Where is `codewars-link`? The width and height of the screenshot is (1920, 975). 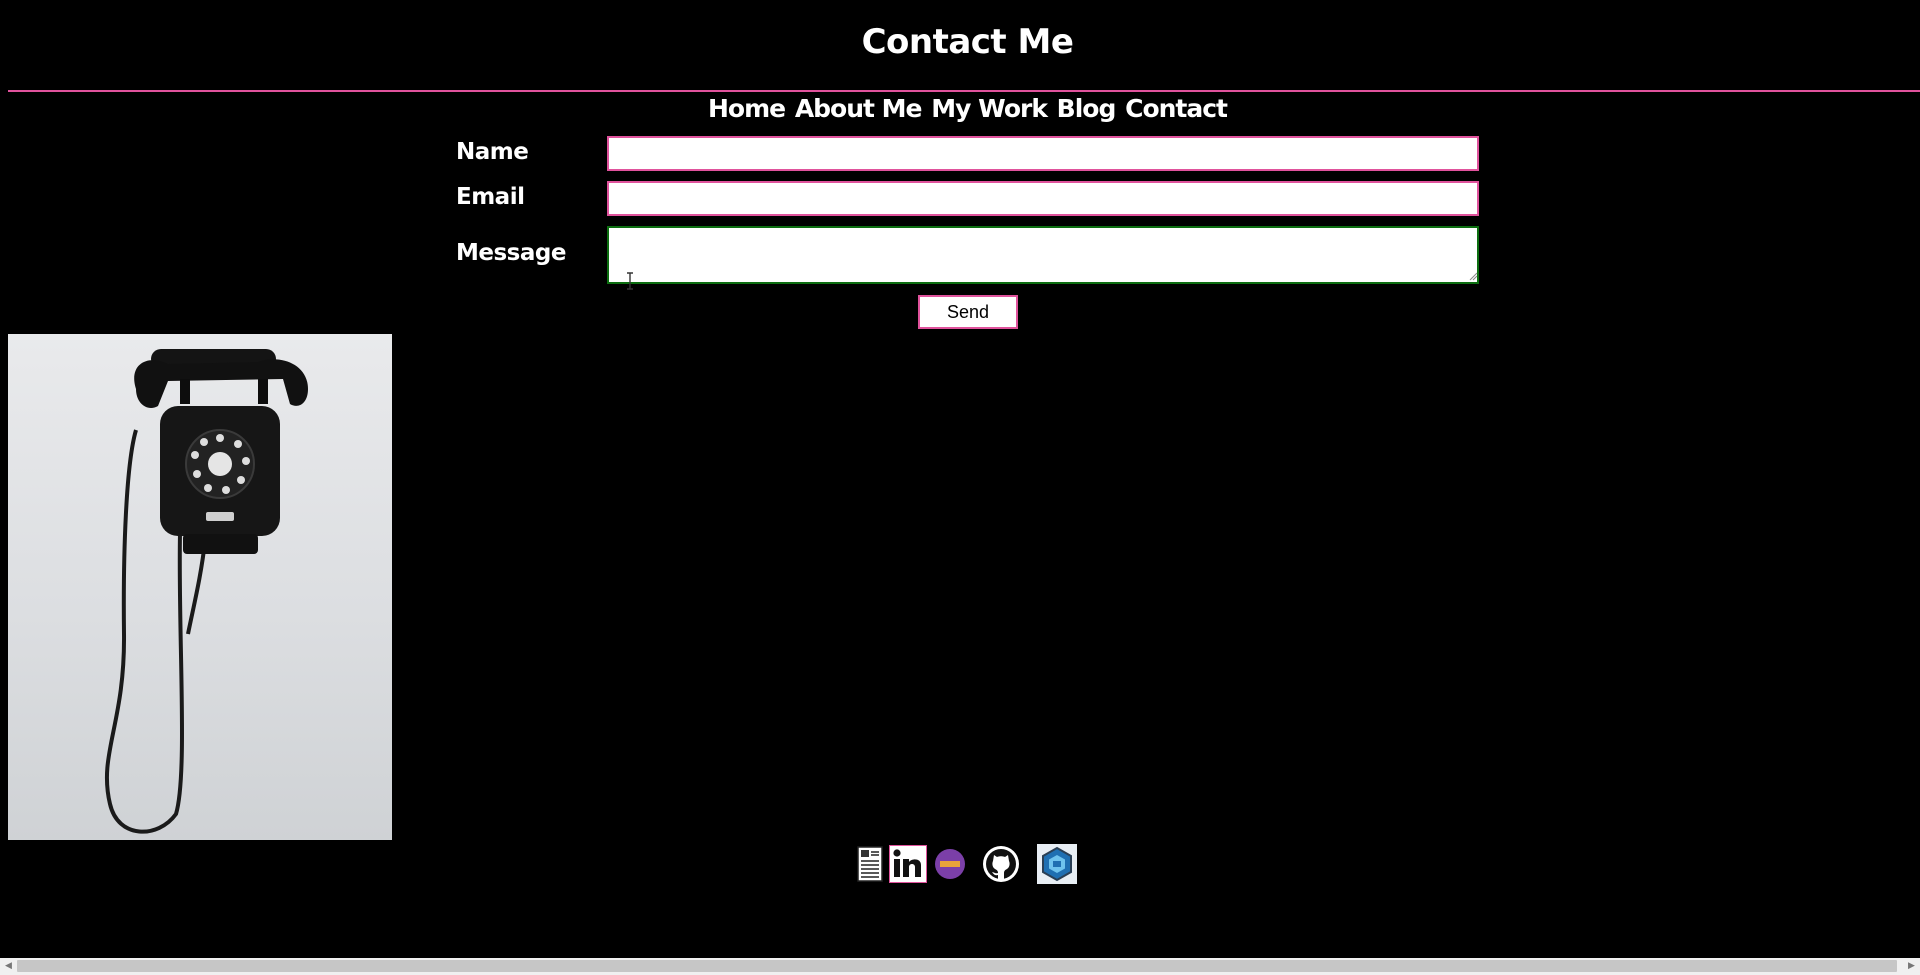
codewars-link is located at coordinates (1057, 866).